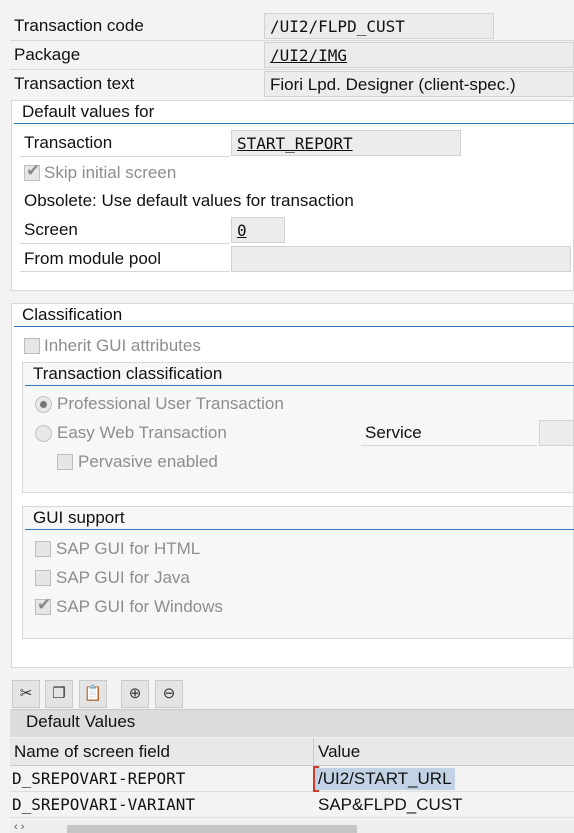  What do you see at coordinates (32, 346) in the screenshot?
I see `inherit-gui-checkbox` at bounding box center [32, 346].